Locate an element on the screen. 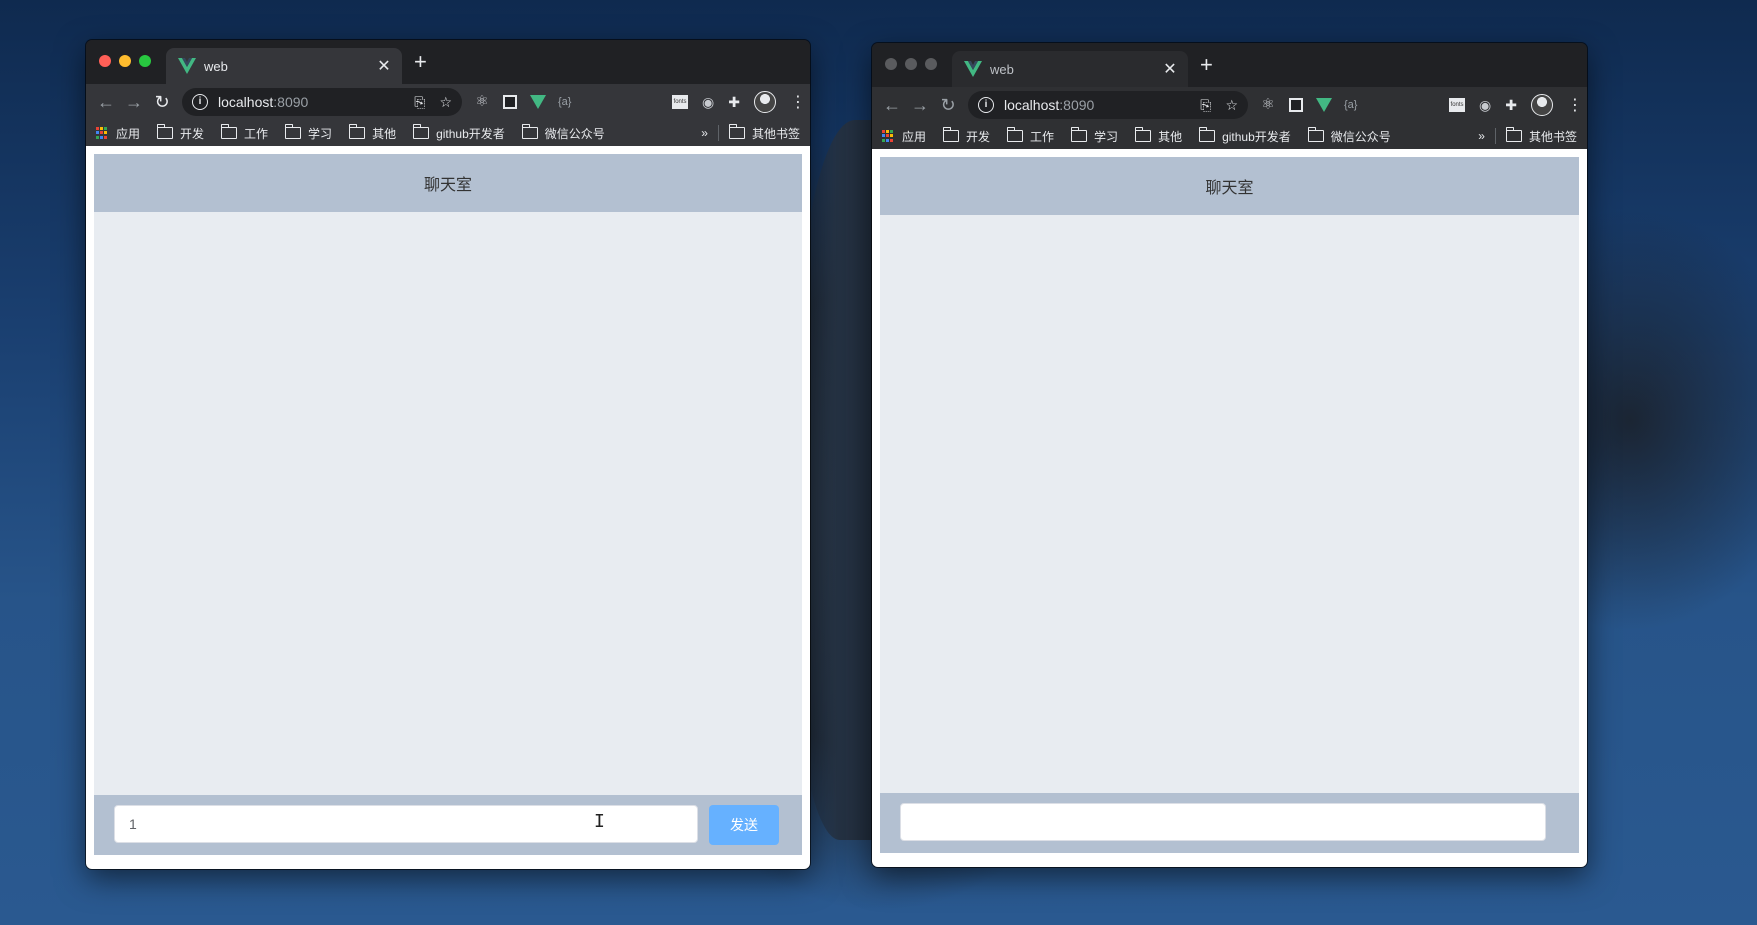 This screenshot has height=925, width=1757. bookmarks-bar: 应用 开发 工作 学习 其他 github开发者 微信公众号 » 其他书签 is located at coordinates (448, 133).